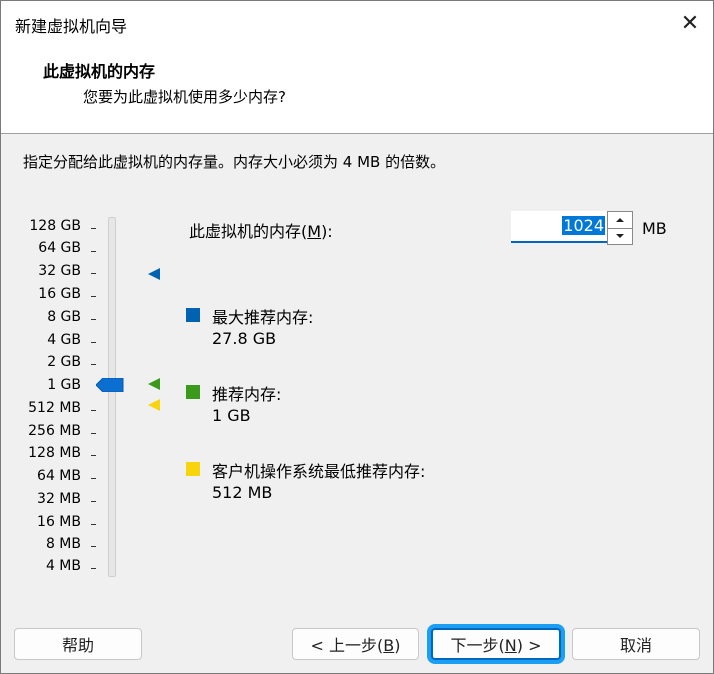 The height and width of the screenshot is (674, 714). What do you see at coordinates (64, 362) in the screenshot?
I see `scale-label: 2 GB` at bounding box center [64, 362].